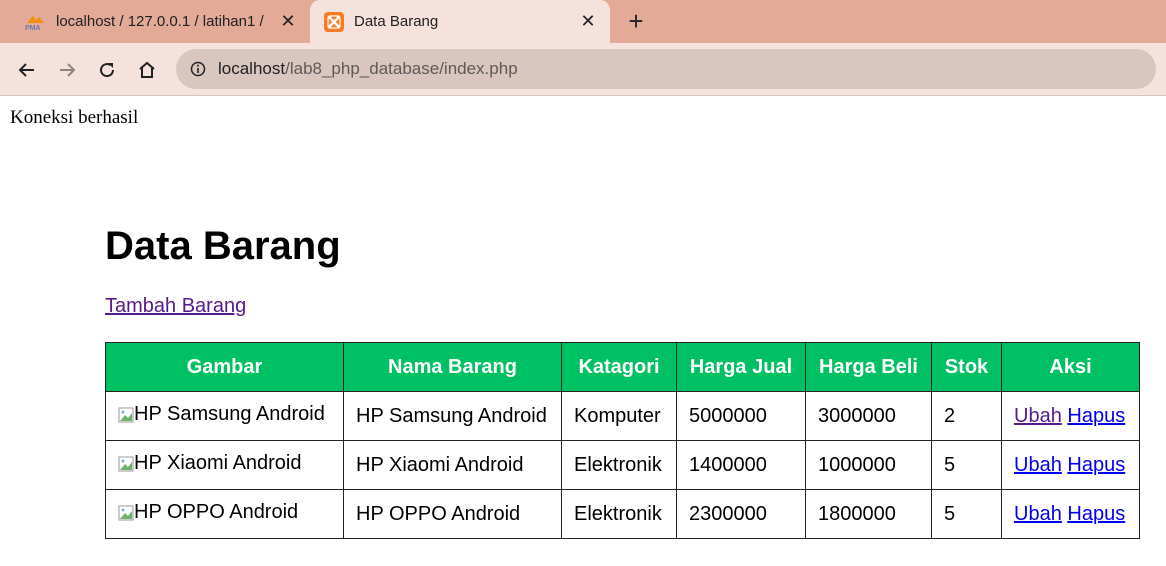 The width and height of the screenshot is (1166, 566). Describe the element at coordinates (452, 416) in the screenshot. I see `item-name: HP Samsung Android` at that location.